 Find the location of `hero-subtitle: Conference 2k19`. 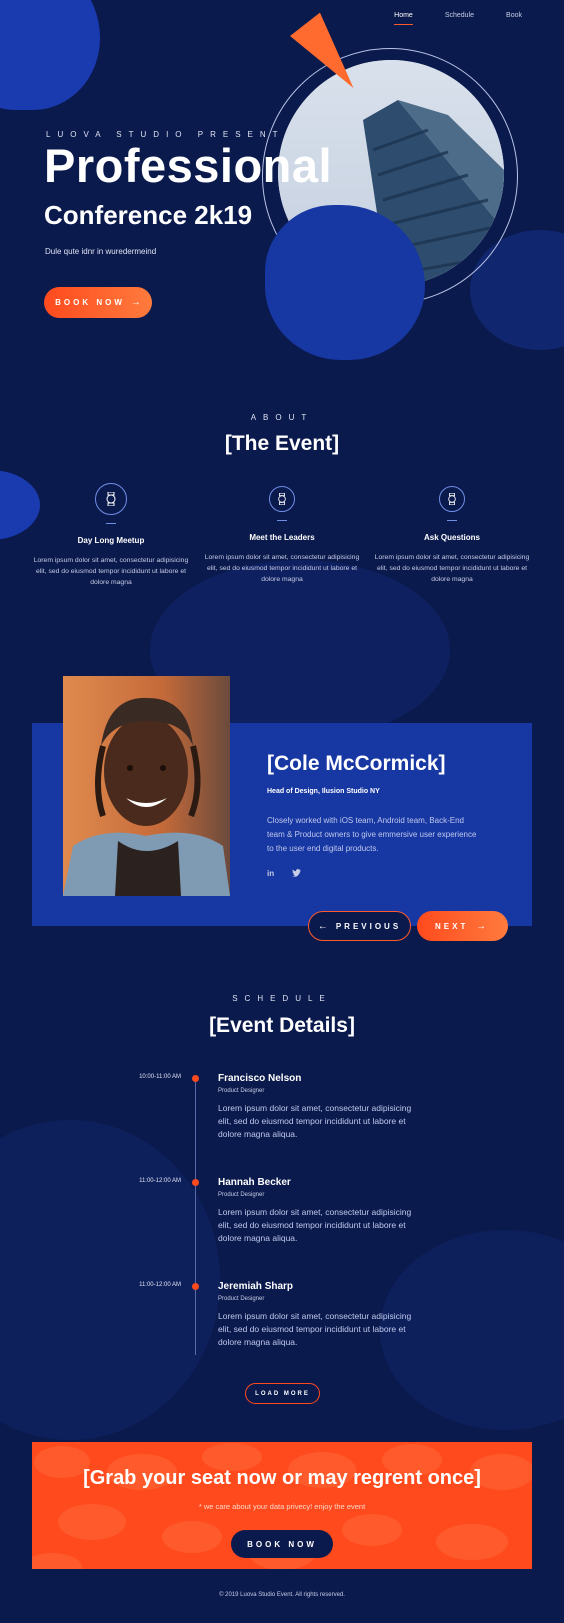

hero-subtitle: Conference 2k19 is located at coordinates (148, 215).